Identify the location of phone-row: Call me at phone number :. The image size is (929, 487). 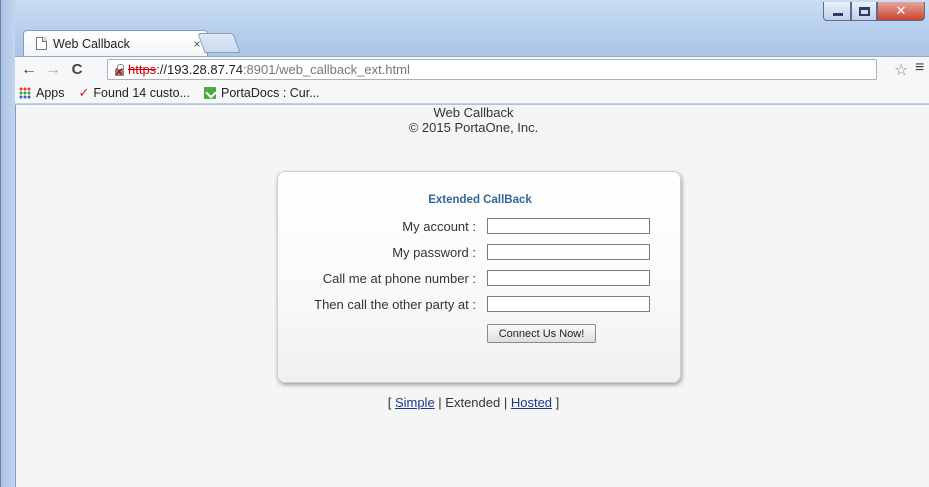
(480, 279).